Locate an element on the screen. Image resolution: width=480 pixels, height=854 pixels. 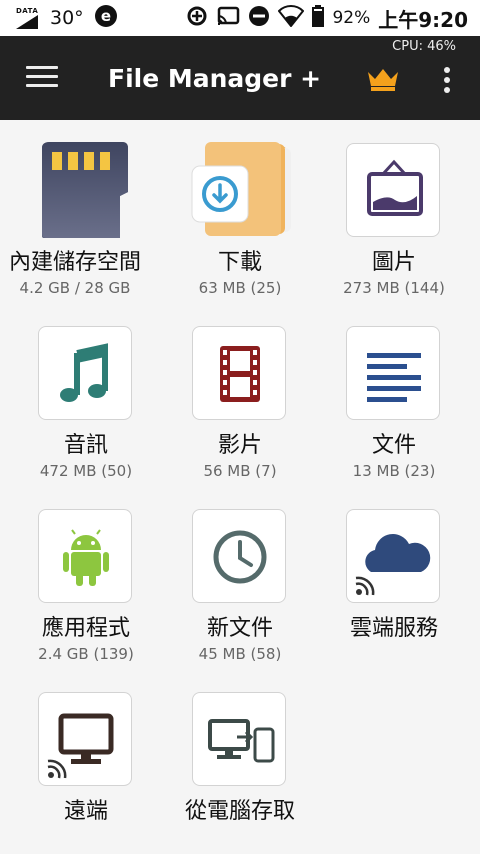
battery-icon is located at coordinates (318, 18).